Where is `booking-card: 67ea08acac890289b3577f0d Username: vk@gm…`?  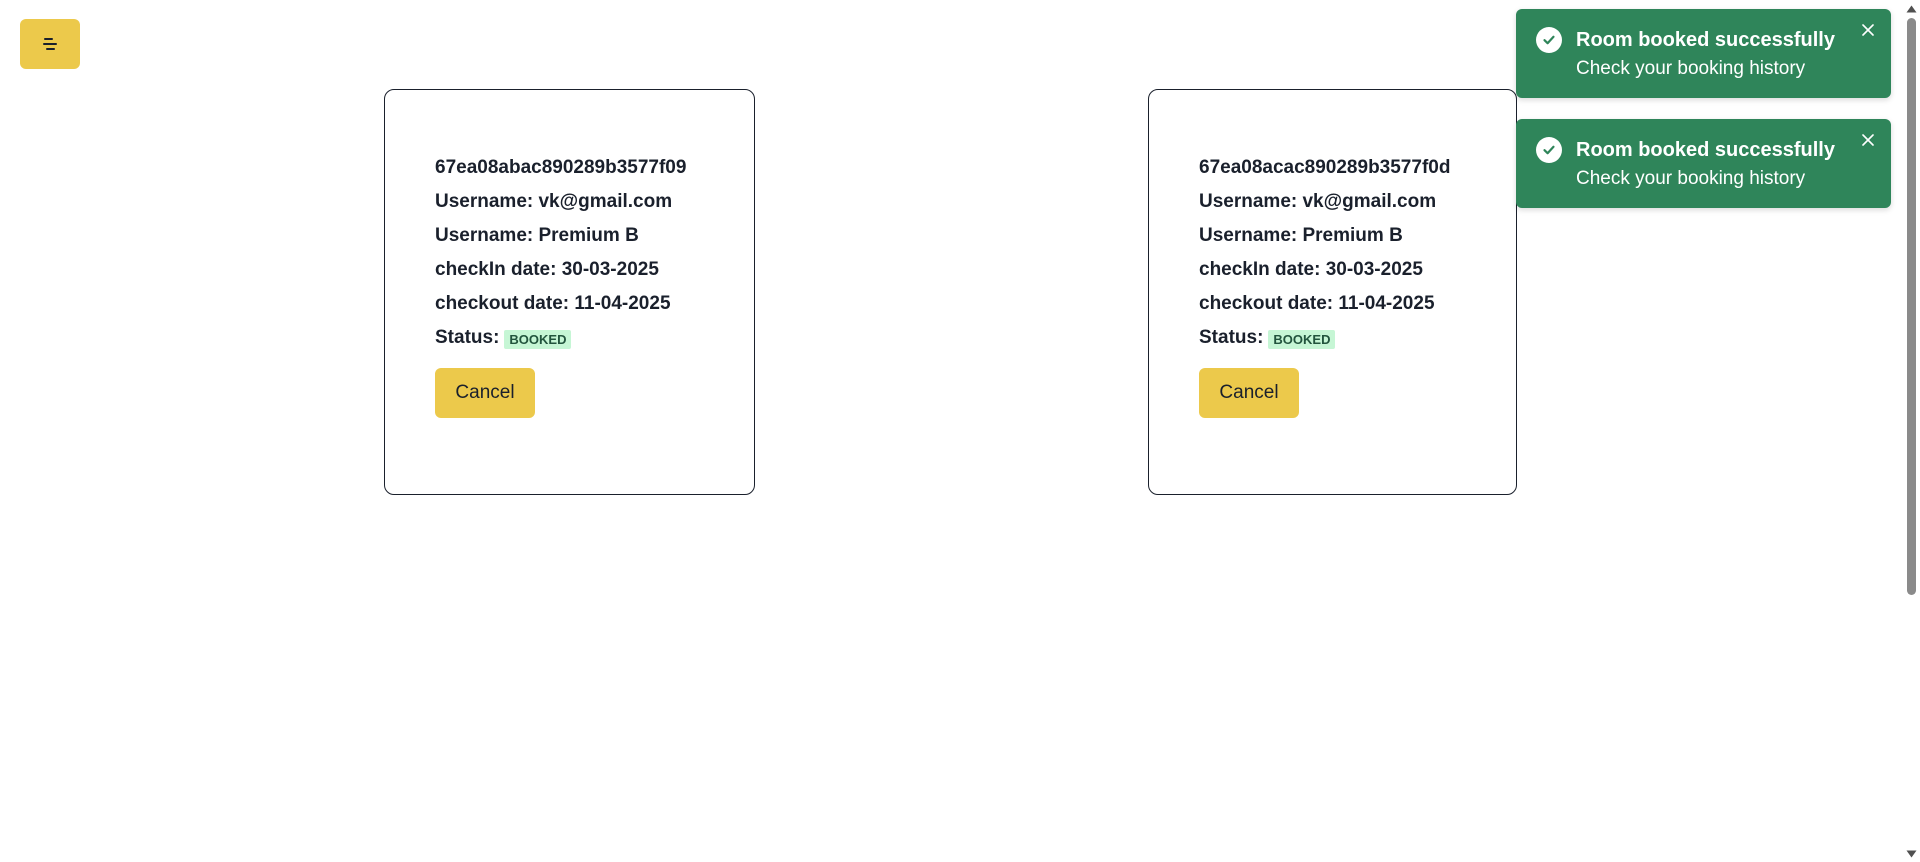 booking-card: 67ea08acac890289b3577f0d Username: vk@gm… is located at coordinates (1332, 292).